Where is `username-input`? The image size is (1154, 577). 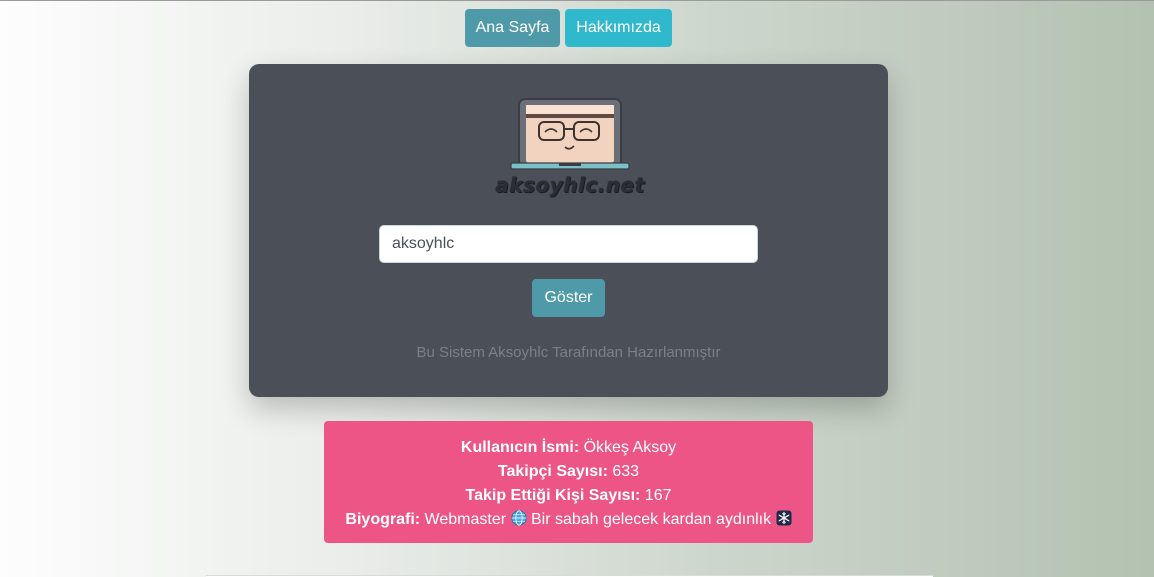 username-input is located at coordinates (568, 244).